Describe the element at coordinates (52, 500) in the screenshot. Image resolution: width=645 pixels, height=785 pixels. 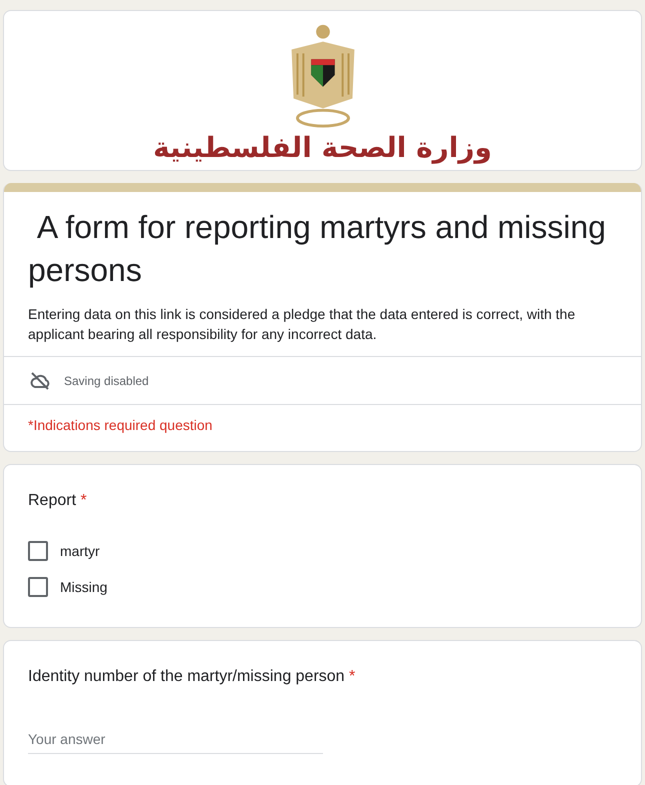
I see `question-title: Report` at that location.